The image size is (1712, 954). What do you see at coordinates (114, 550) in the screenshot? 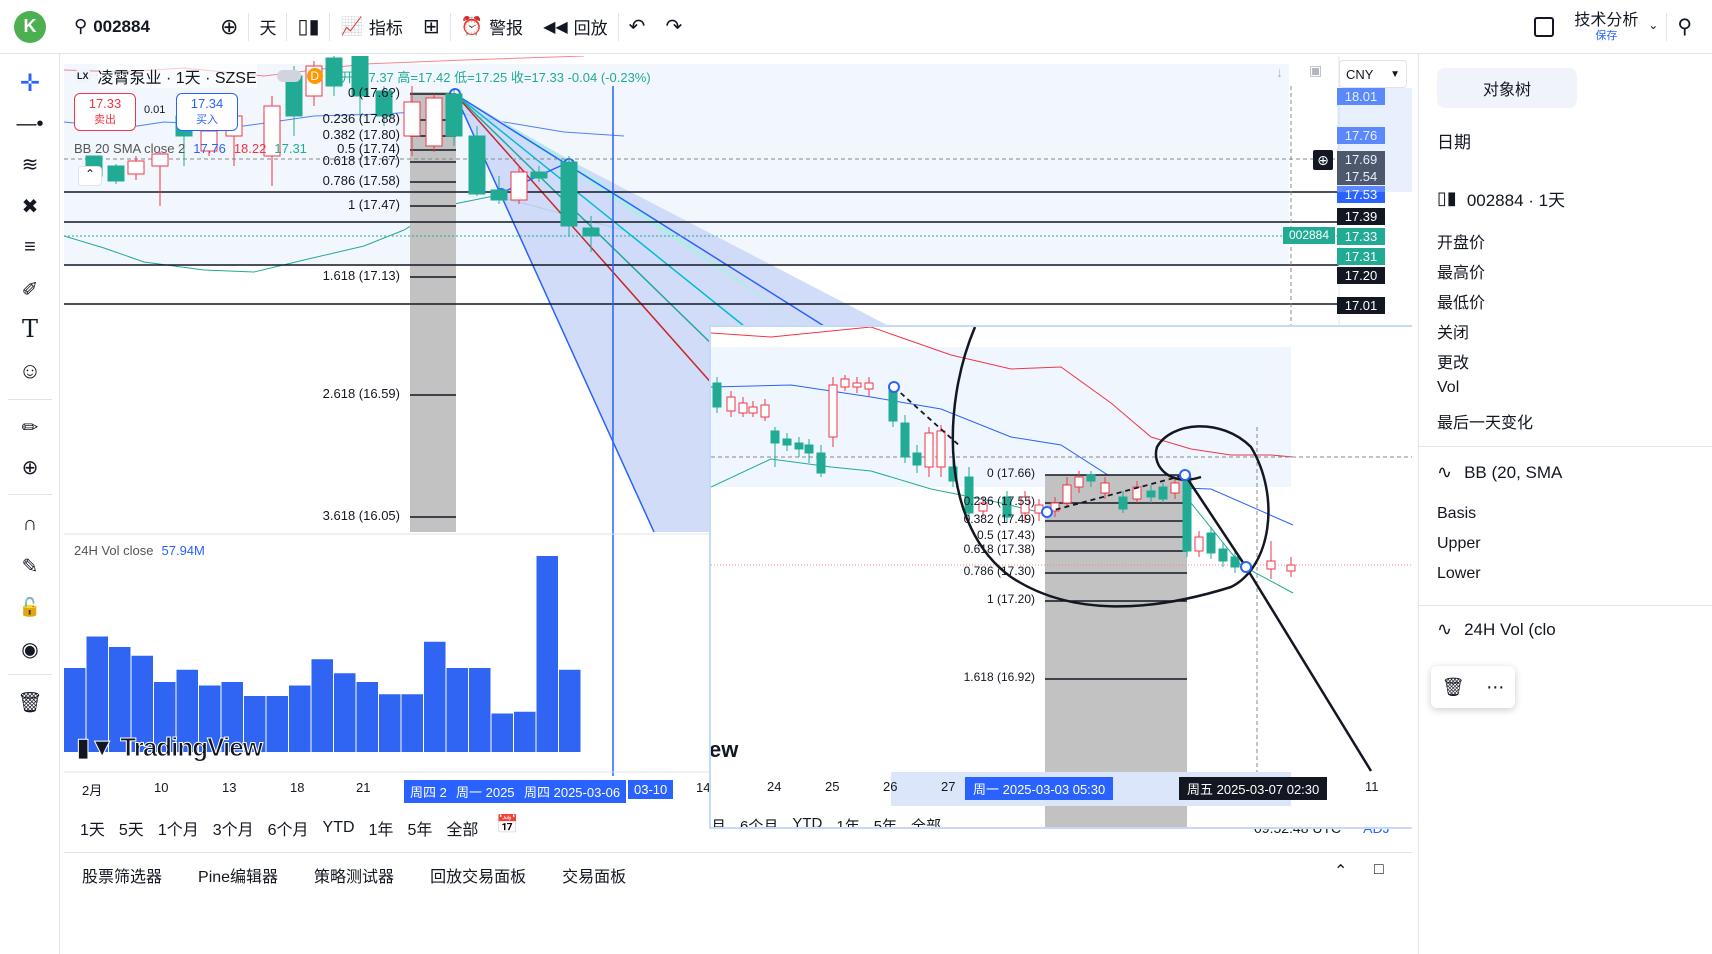
I see `volume-name: 24H Vol close` at bounding box center [114, 550].